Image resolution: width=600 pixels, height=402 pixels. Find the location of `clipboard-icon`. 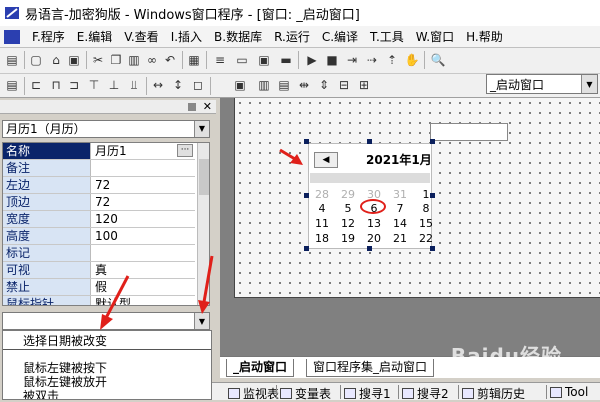

clipboard-icon is located at coordinates (468, 393).